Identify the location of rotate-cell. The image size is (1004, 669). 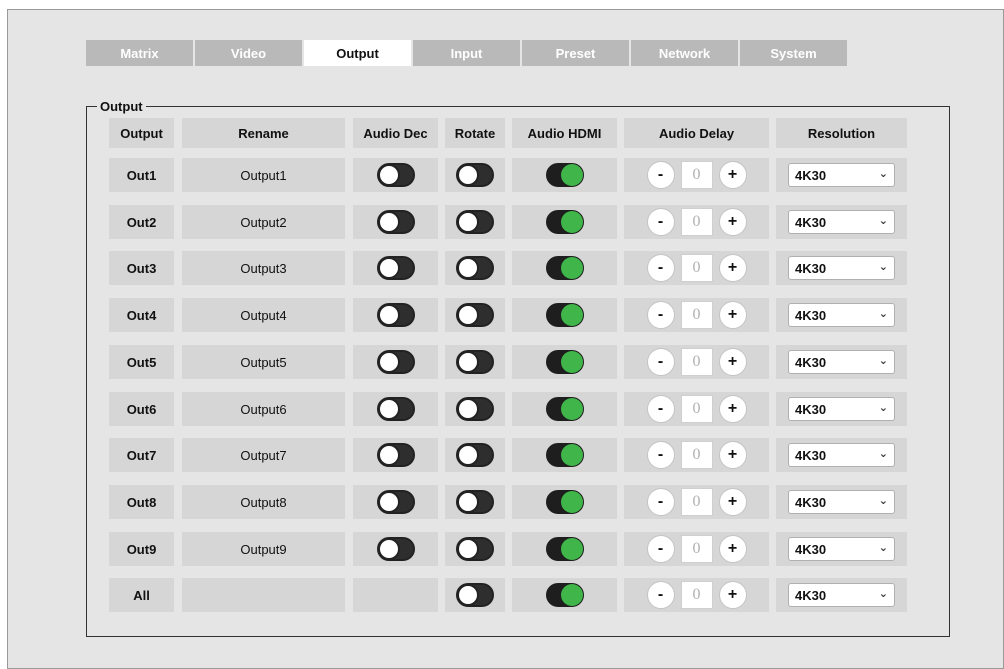
(475, 595).